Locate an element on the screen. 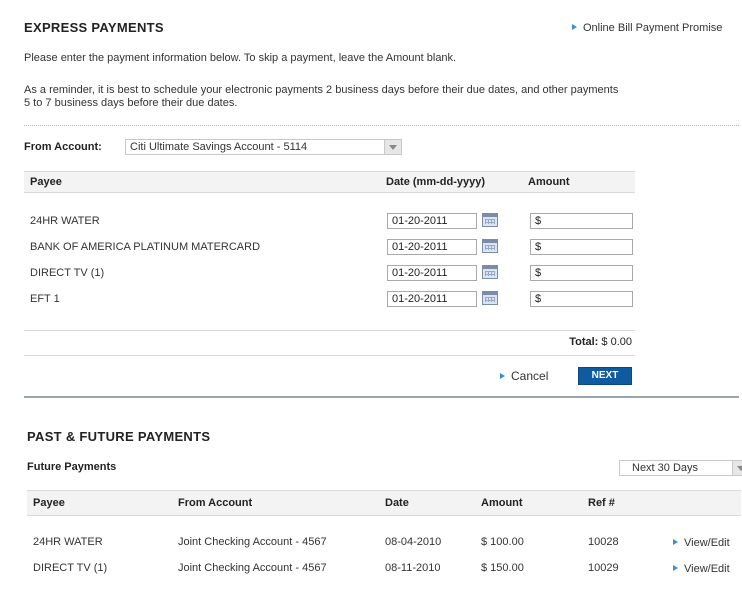 The image size is (742, 594). payment-amount: $ 100.00 is located at coordinates (502, 542).